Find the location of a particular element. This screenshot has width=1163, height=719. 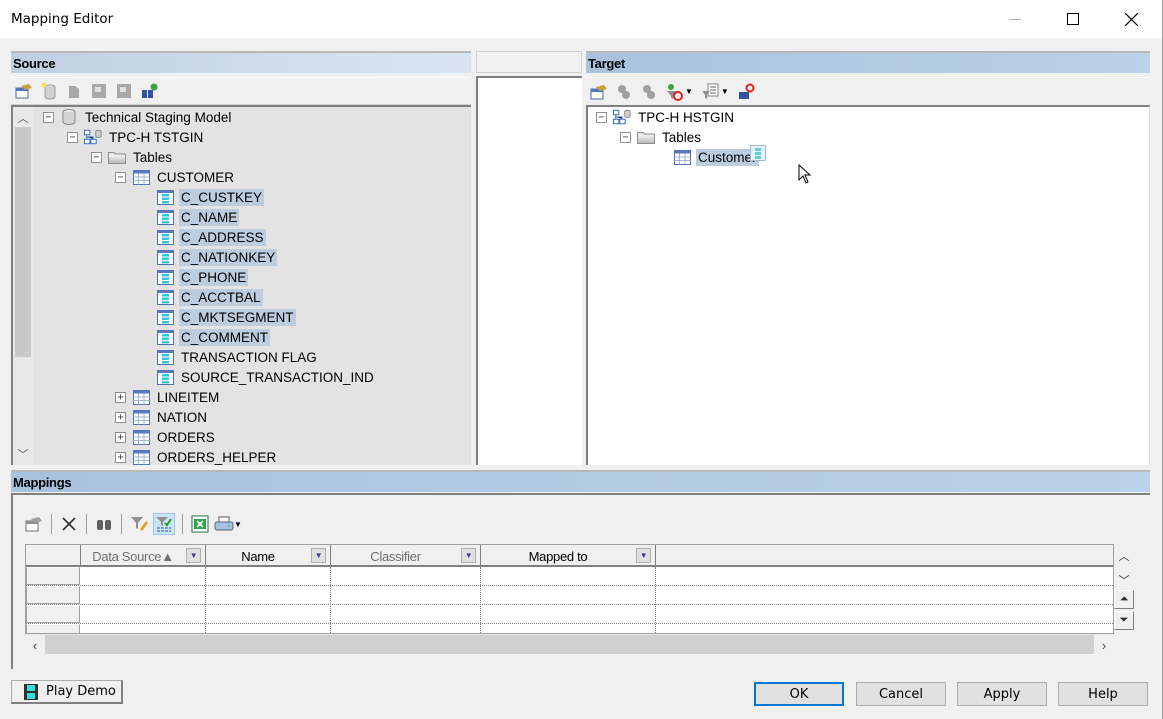

tree-node: C_NATIONKEY is located at coordinates (208, 257).